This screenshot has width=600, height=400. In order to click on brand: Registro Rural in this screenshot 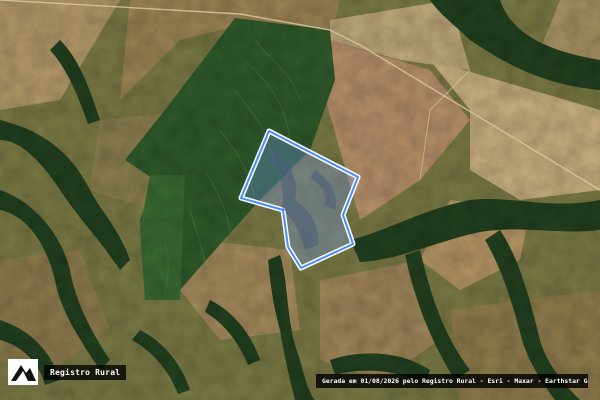, I will do `click(67, 372)`.